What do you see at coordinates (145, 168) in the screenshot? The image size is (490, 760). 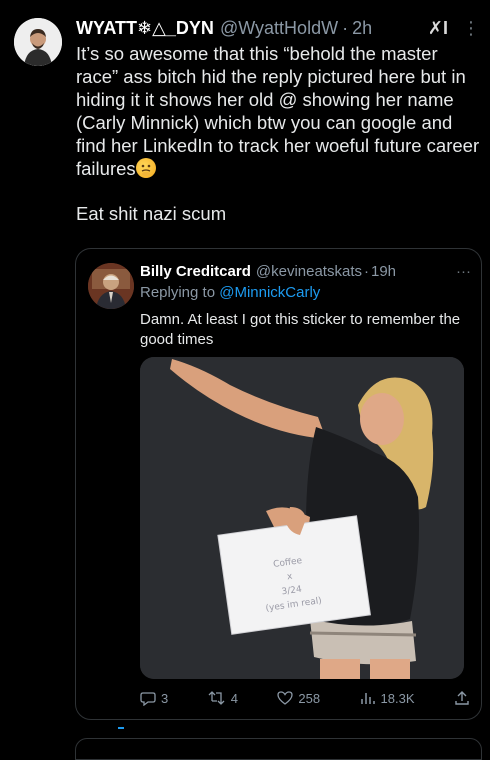 I see `thinking-face-emoji-icon` at bounding box center [145, 168].